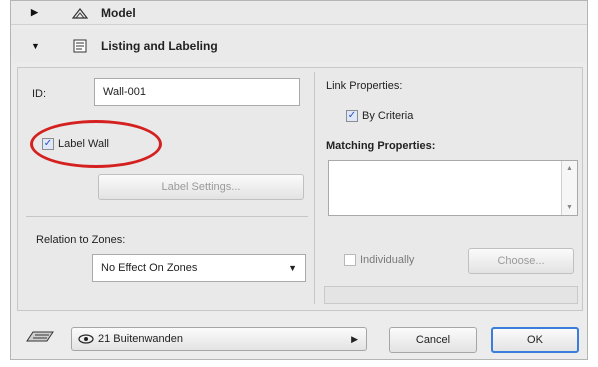  I want to click on matching-properties-list: ▲ ▼, so click(453, 188).